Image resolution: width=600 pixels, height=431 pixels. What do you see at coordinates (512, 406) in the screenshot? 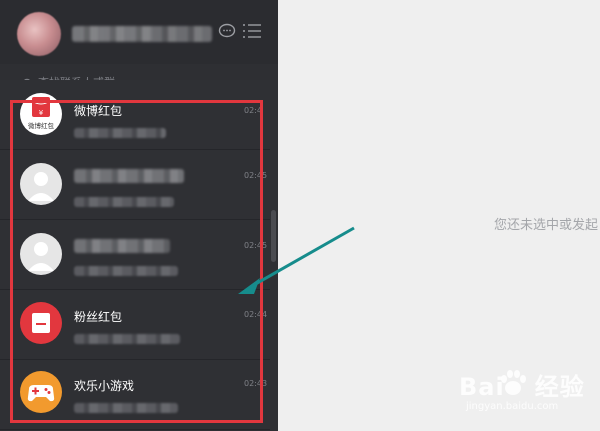
I see `watermark-url: jingyan.baidu.com` at bounding box center [512, 406].